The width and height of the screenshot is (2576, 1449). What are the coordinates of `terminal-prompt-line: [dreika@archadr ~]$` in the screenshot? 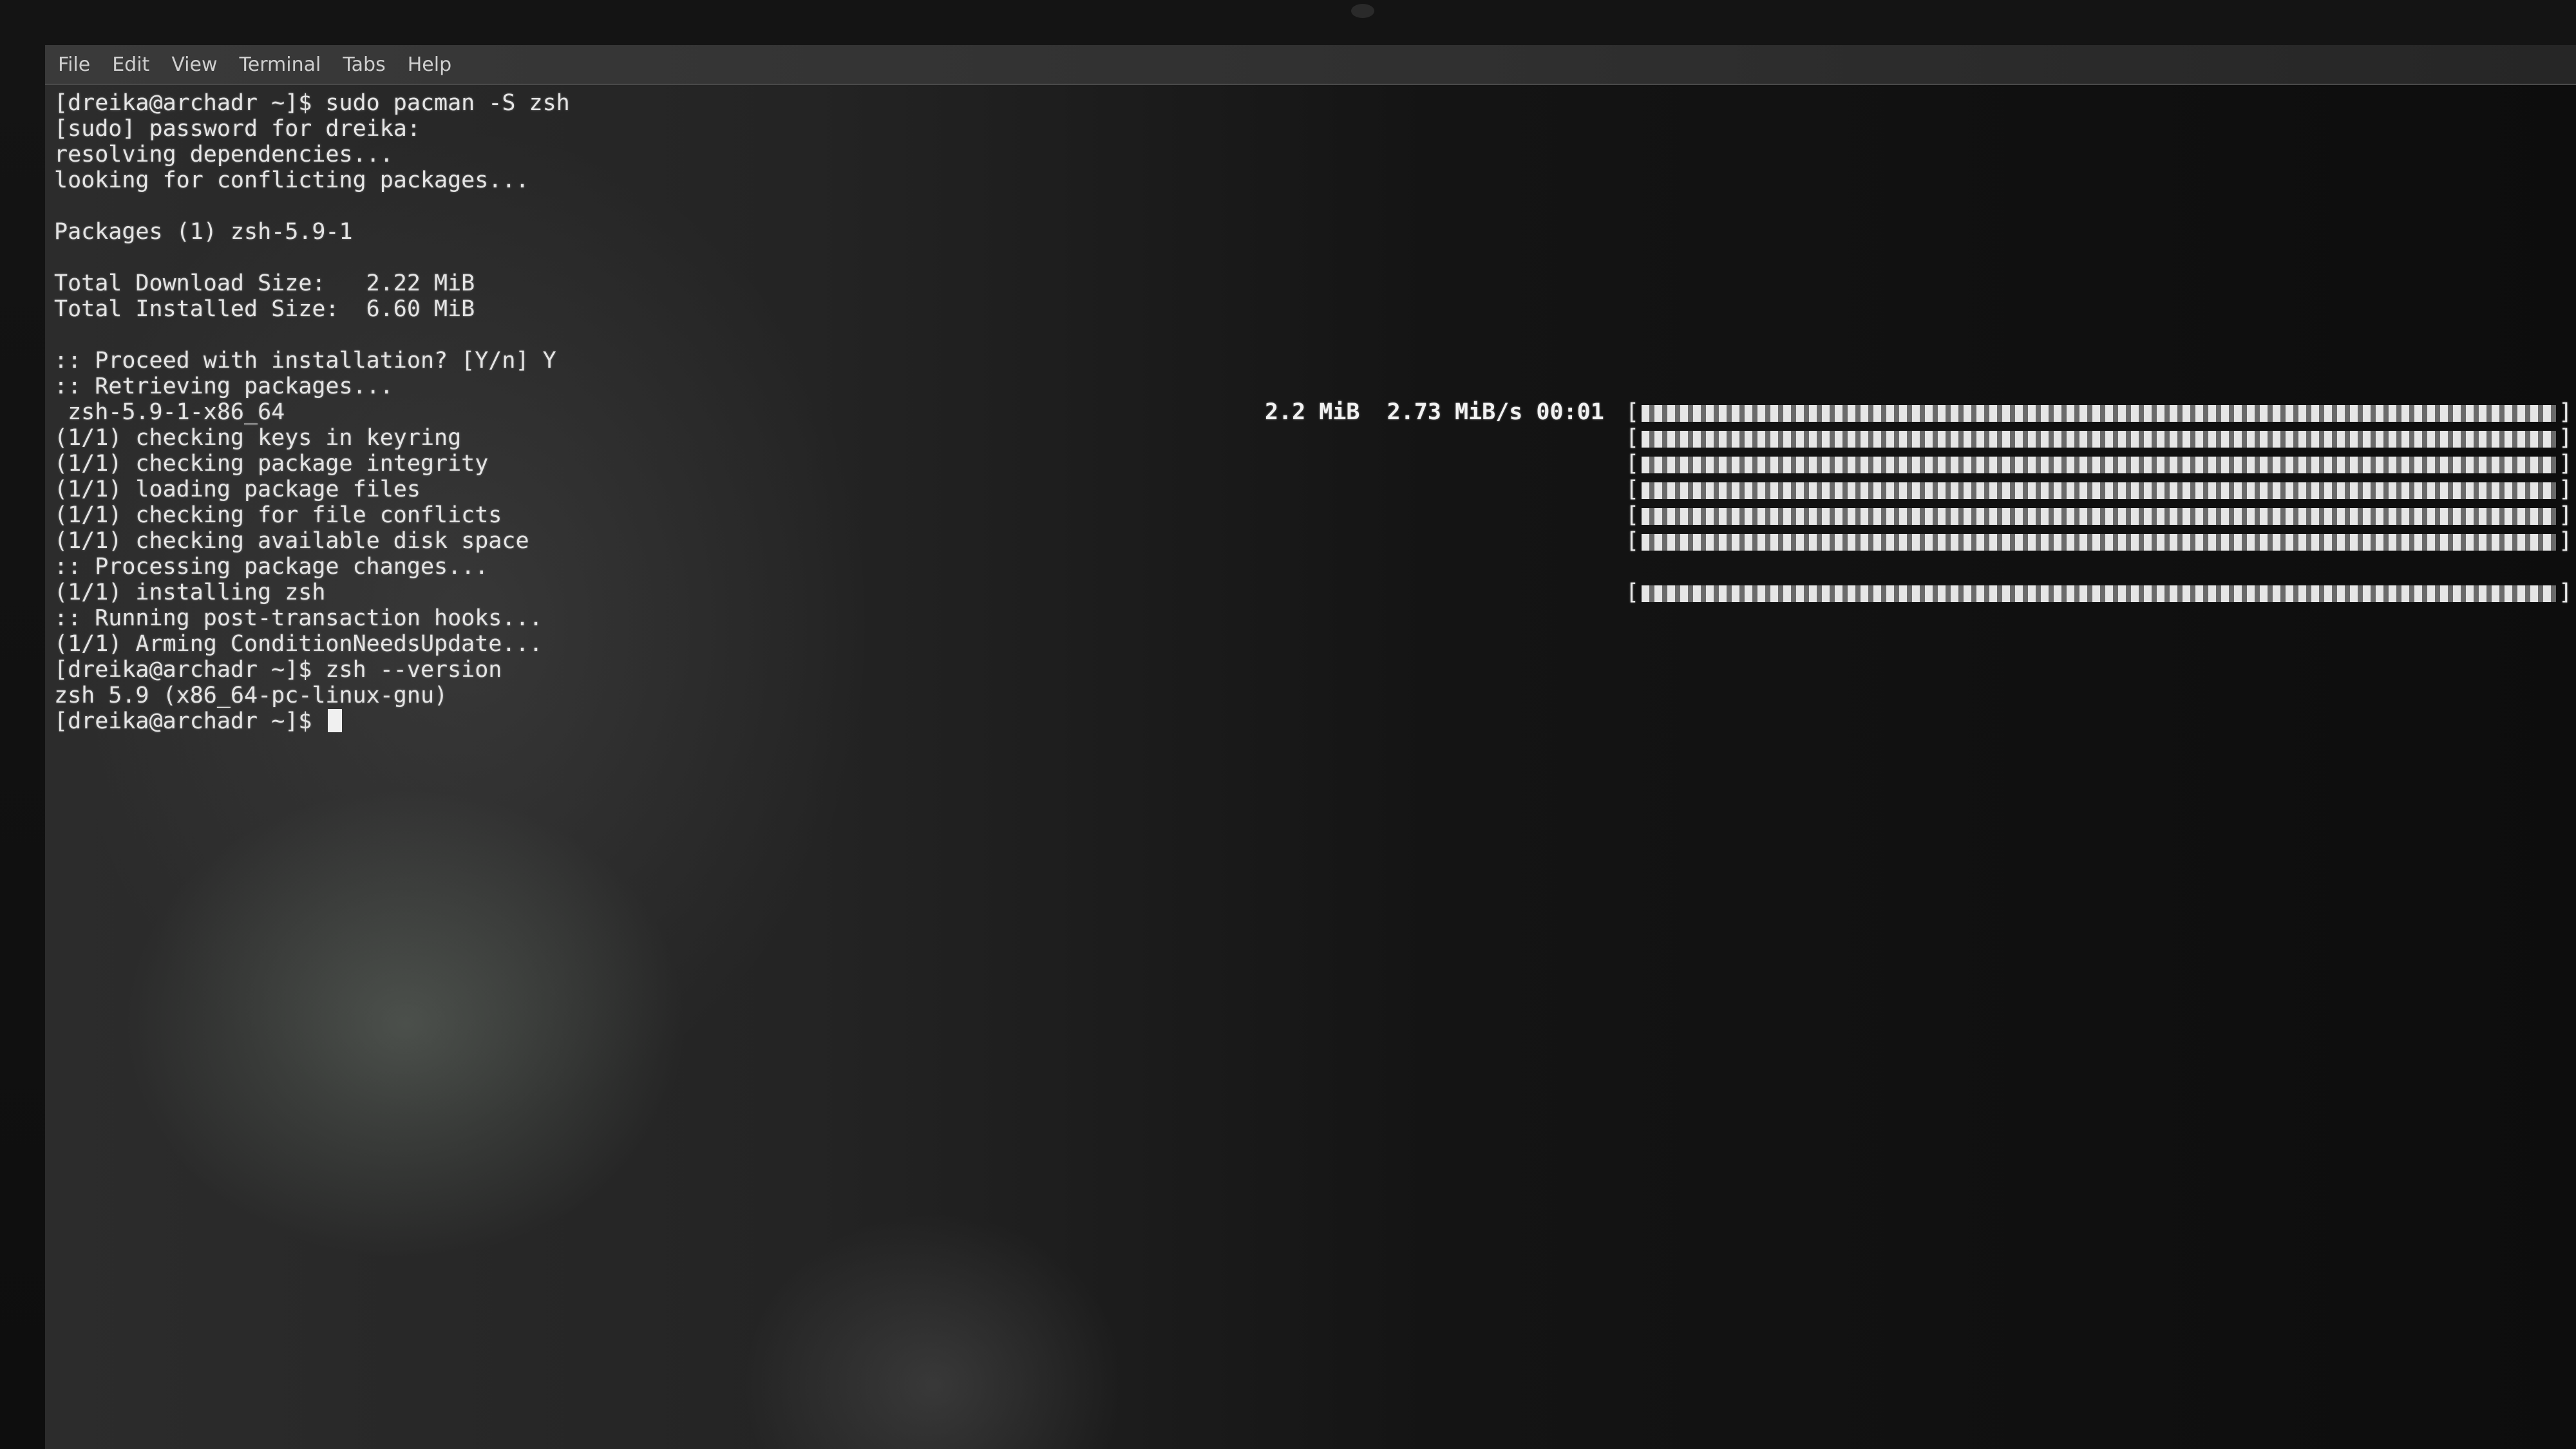 It's located at (199, 721).